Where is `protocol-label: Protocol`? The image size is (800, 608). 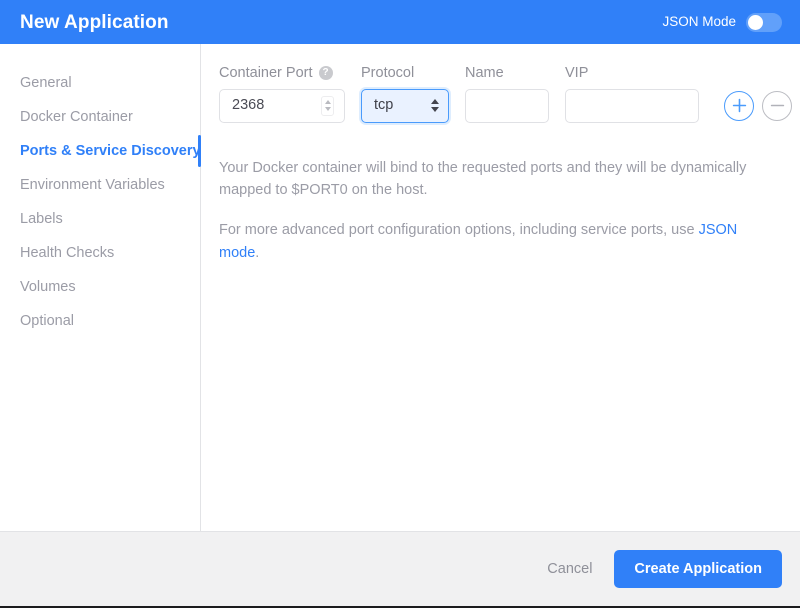 protocol-label: Protocol is located at coordinates (388, 73).